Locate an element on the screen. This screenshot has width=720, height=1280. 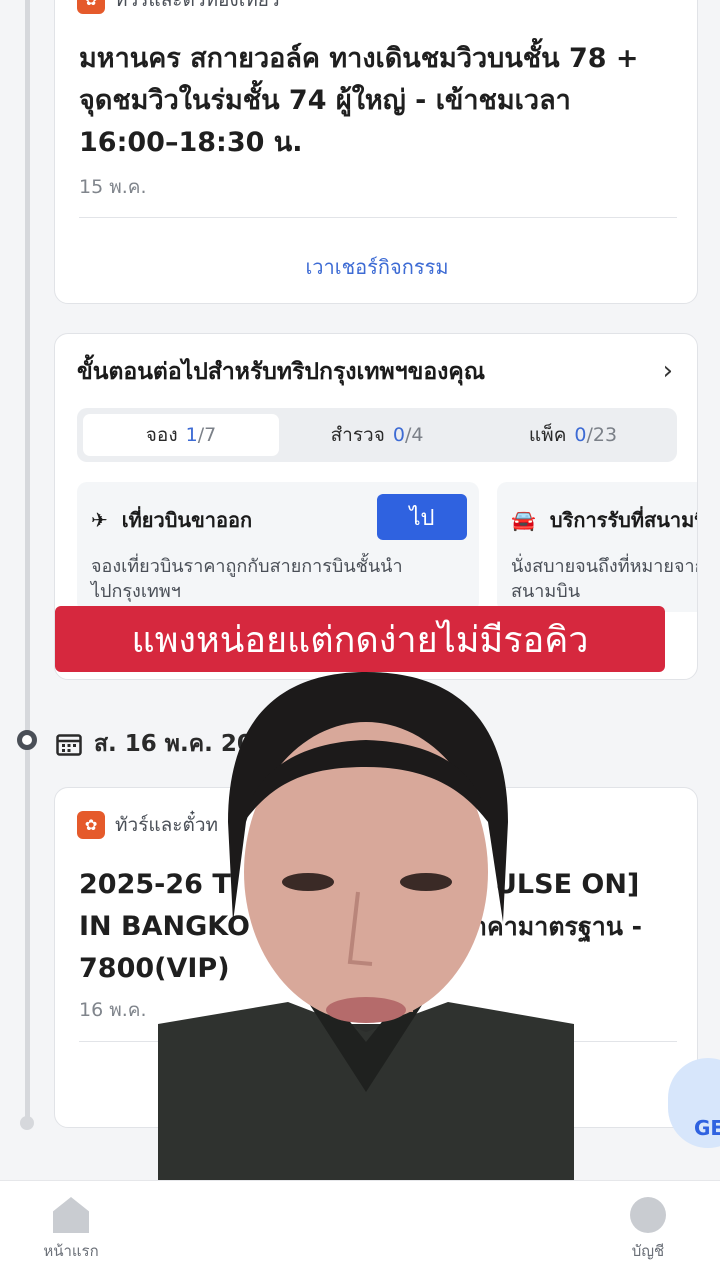
category-row: ✿ ทัวร์และตั๋วท่องเที่ยว is located at coordinates (178, 7).